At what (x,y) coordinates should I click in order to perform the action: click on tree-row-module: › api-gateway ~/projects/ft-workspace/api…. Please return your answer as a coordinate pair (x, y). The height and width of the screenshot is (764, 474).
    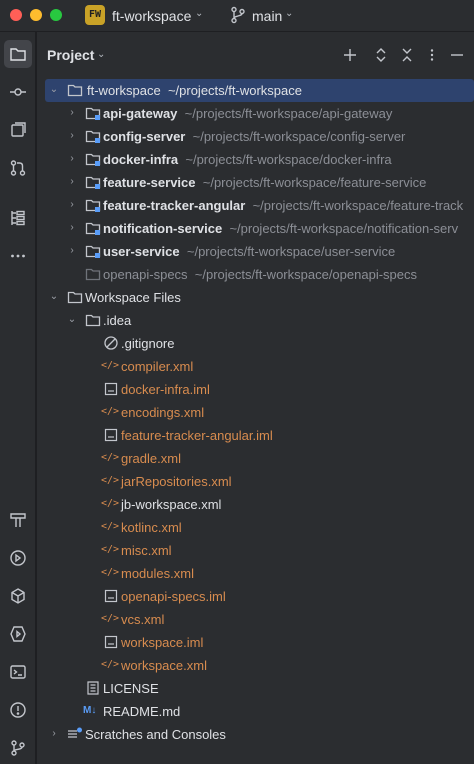
    Looking at the image, I should click on (255, 113).